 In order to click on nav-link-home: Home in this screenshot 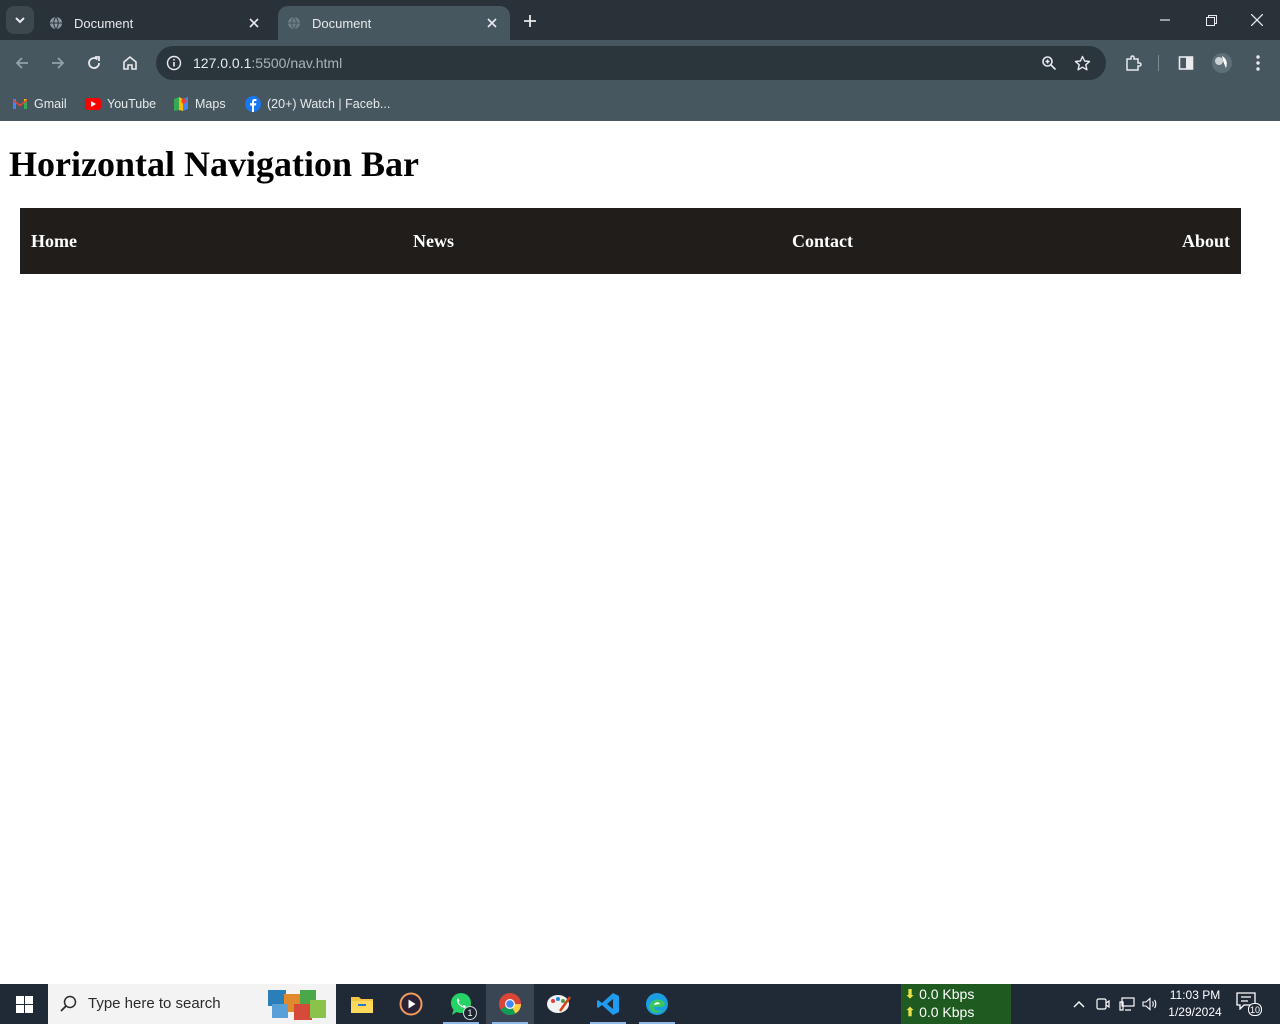, I will do `click(54, 241)`.